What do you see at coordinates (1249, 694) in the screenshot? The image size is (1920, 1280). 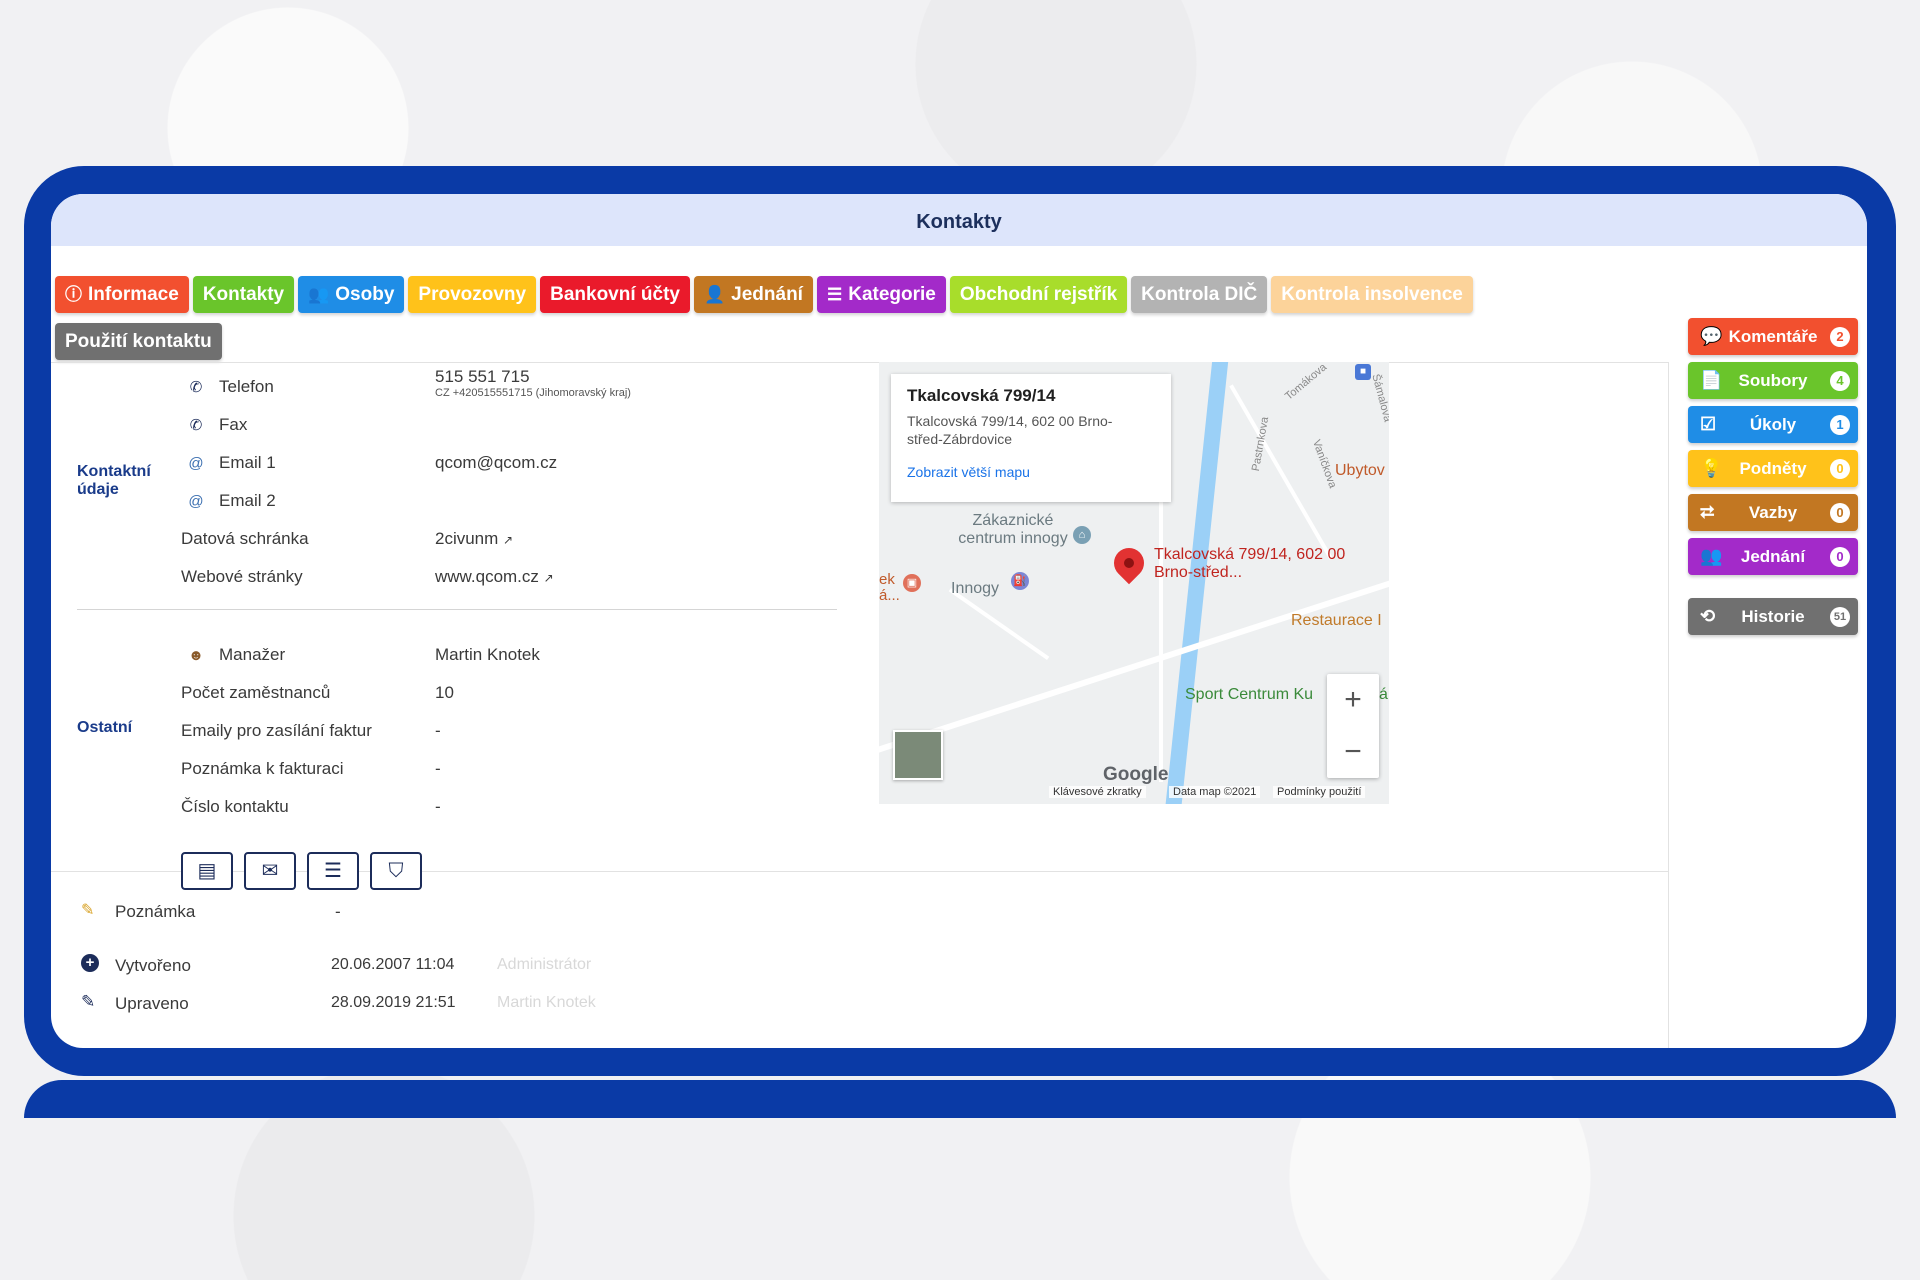 I see `map-label-sport: Sport Centrum Ku` at bounding box center [1249, 694].